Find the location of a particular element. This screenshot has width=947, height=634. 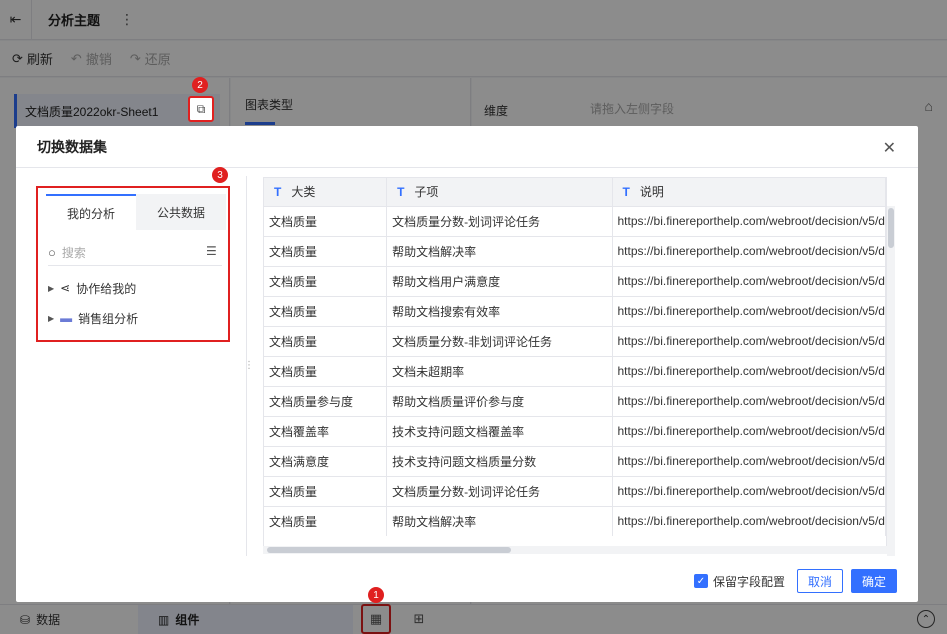

search-input: 搜索 is located at coordinates (74, 252).